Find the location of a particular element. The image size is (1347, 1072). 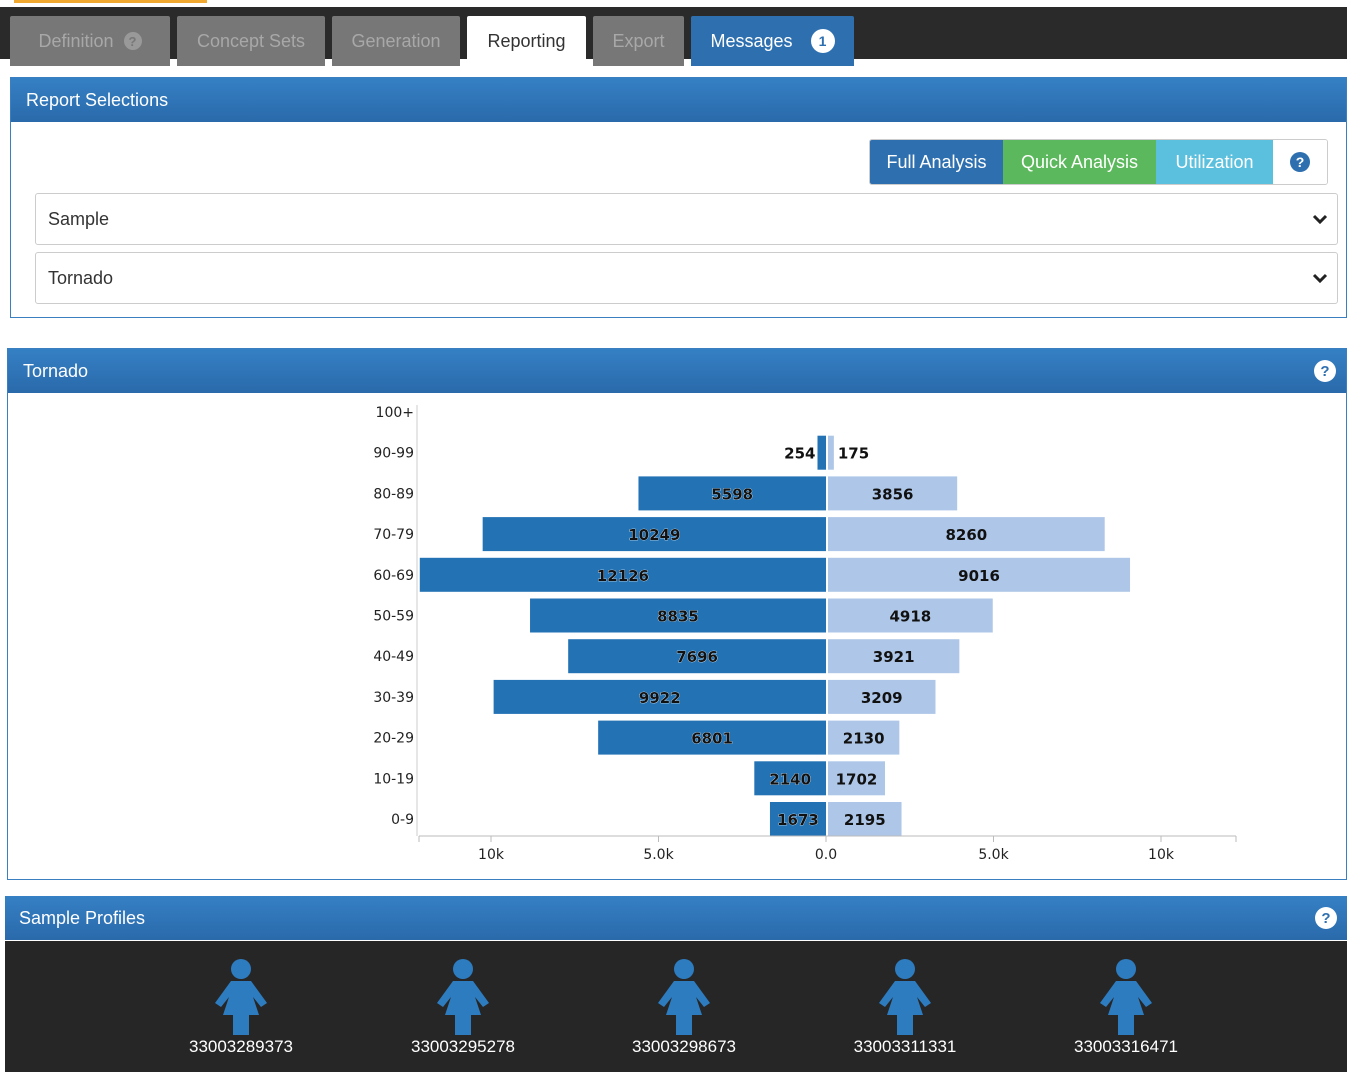

y-tick-label: 60-69 is located at coordinates (393, 576).